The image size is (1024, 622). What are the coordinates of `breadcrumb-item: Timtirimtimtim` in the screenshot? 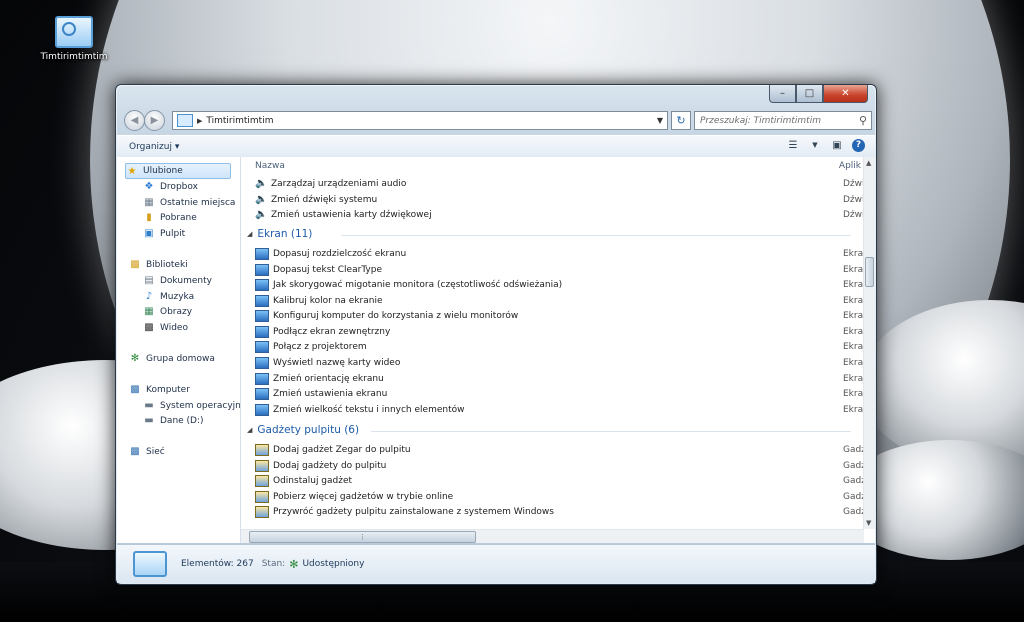 It's located at (239, 121).